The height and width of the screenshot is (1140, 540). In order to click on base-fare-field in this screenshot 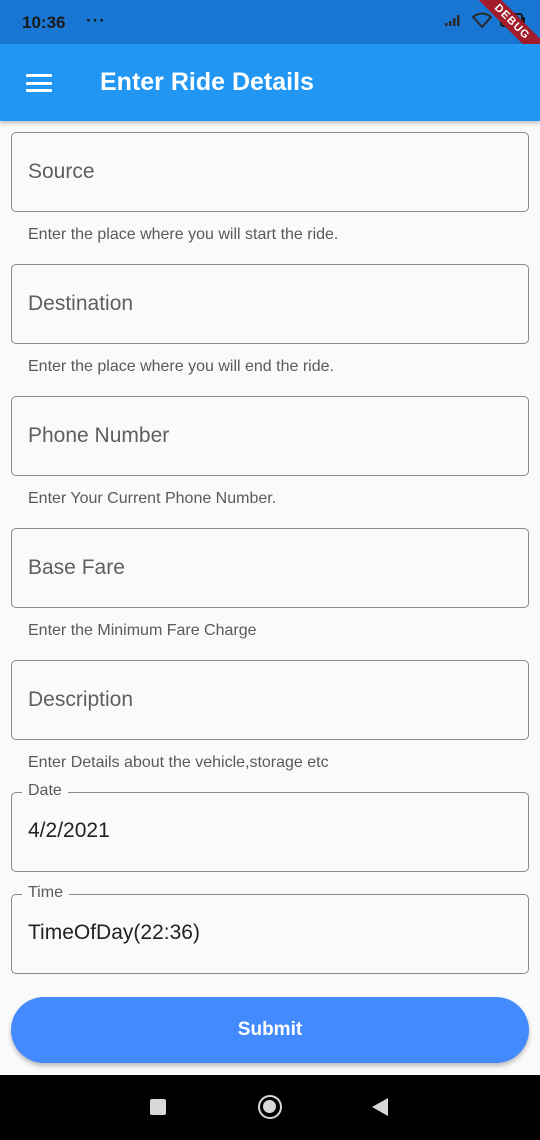, I will do `click(270, 568)`.